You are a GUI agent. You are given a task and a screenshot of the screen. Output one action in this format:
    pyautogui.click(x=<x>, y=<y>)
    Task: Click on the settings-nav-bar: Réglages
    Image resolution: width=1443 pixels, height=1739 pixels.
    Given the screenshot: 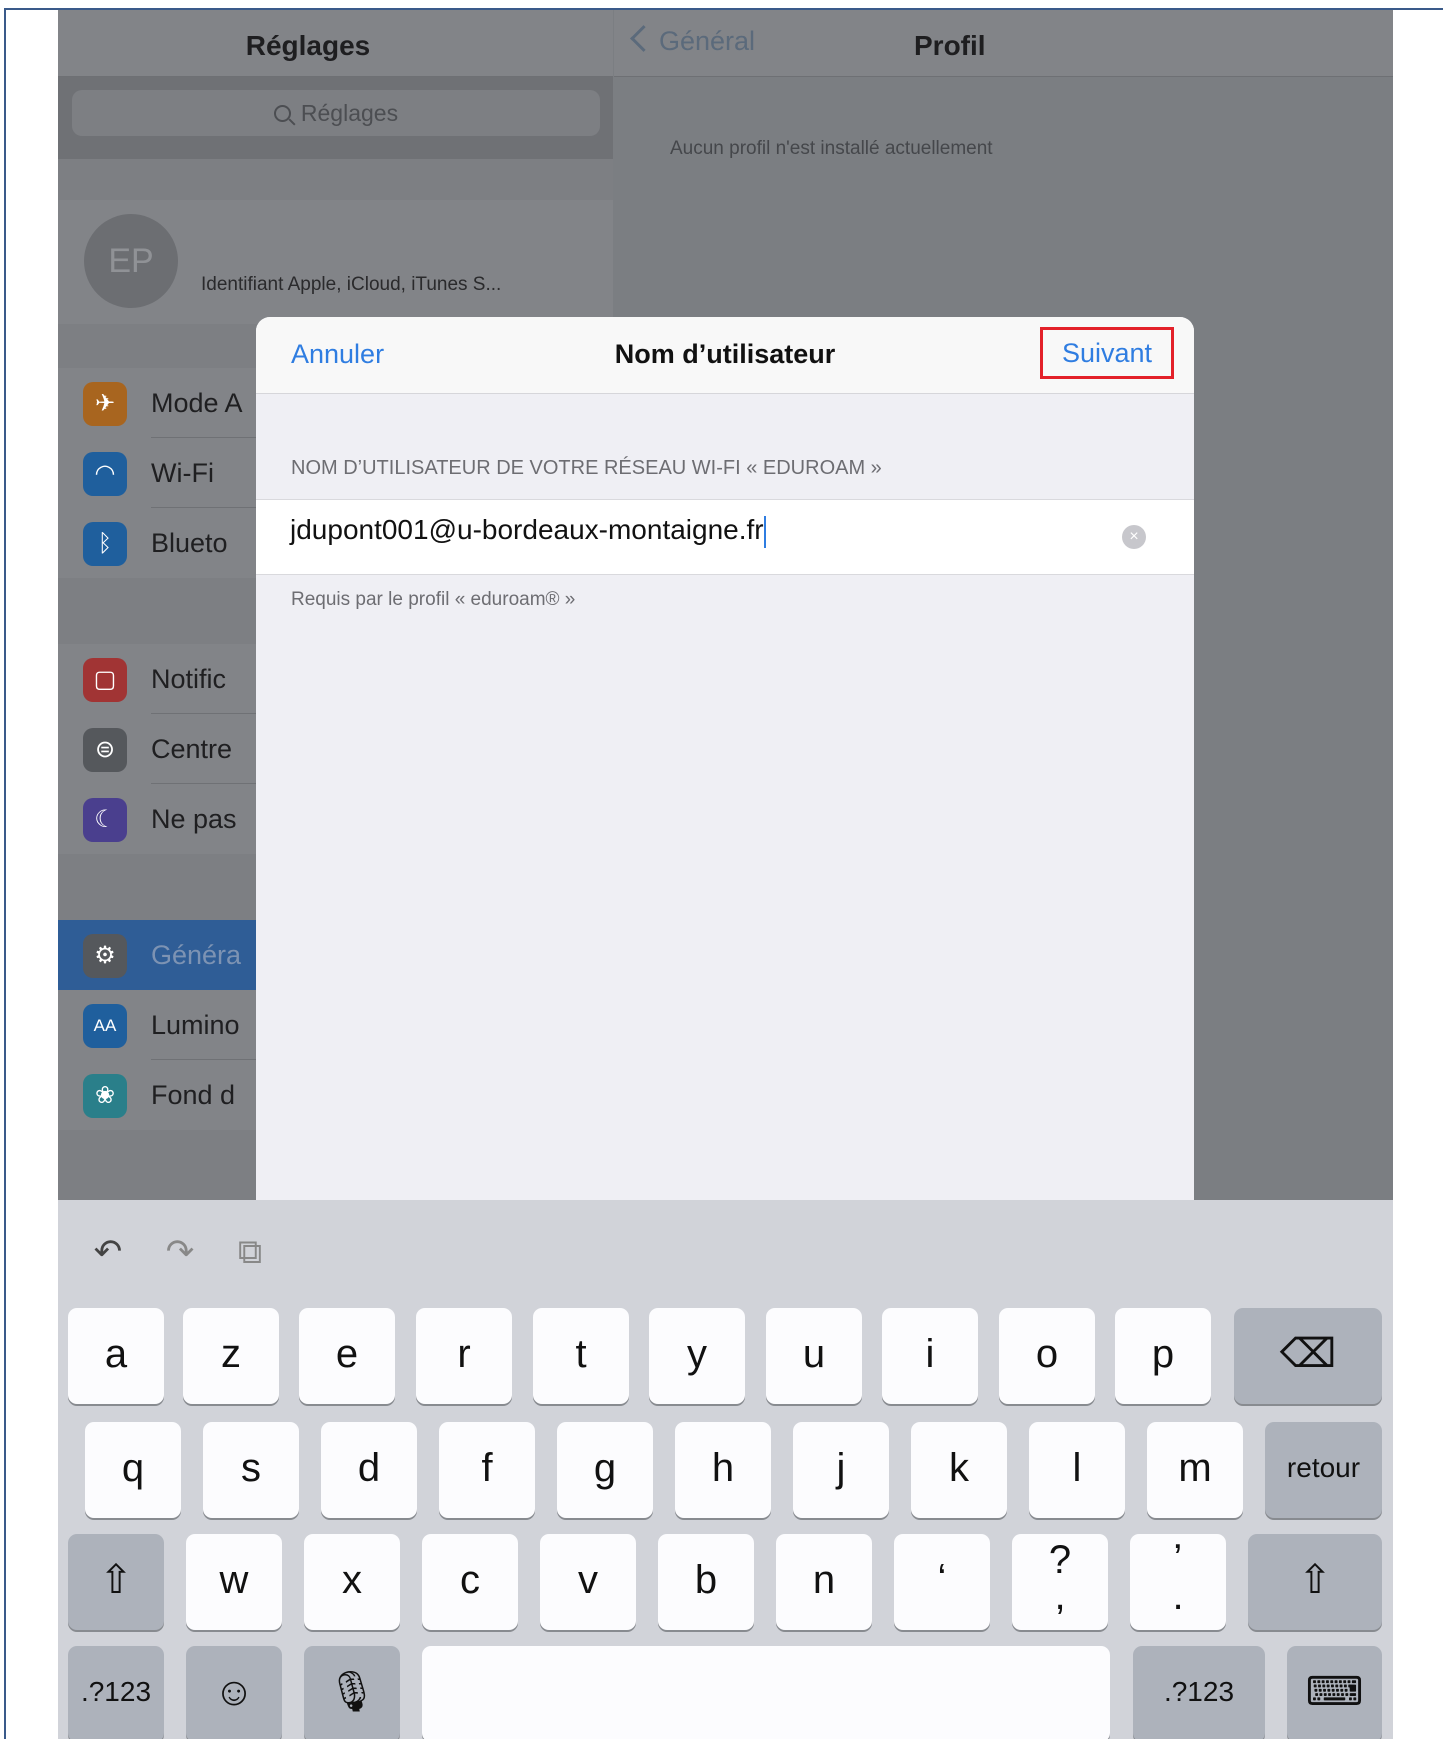 What is the action you would take?
    pyautogui.click(x=335, y=43)
    